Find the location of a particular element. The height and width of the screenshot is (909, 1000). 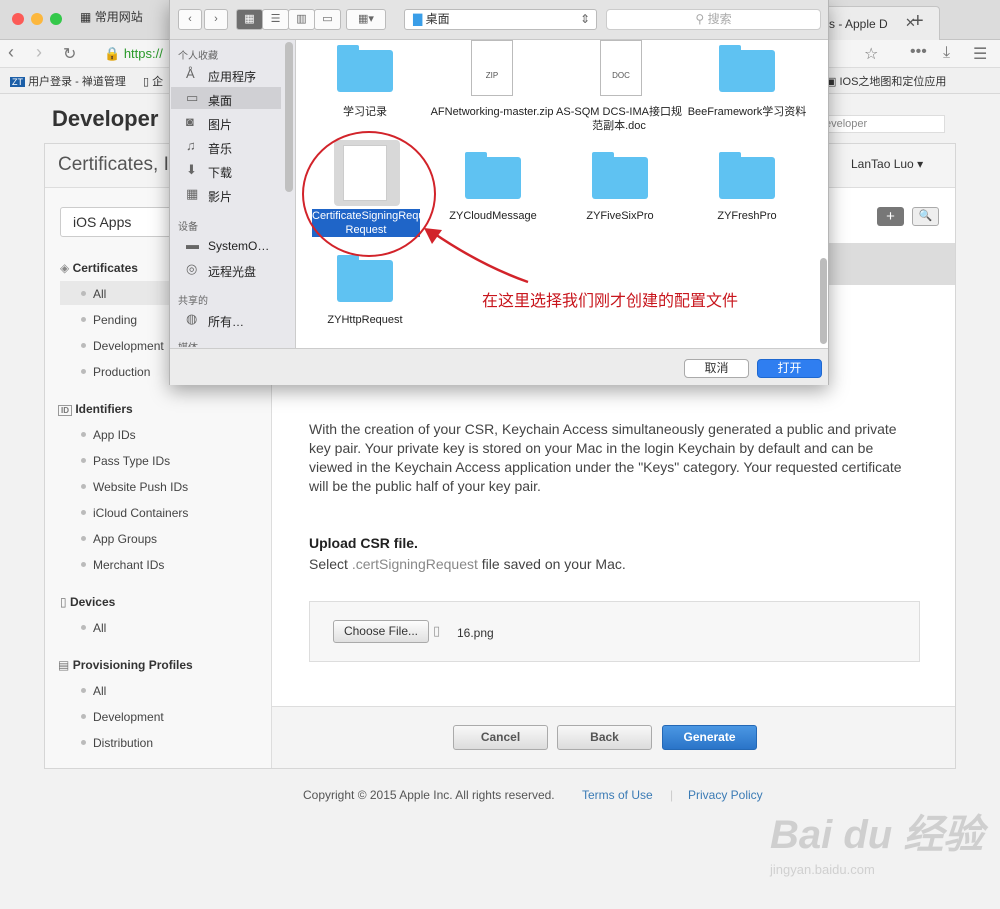

sidebar-item-certificates-all: All is located at coordinates (99, 294).